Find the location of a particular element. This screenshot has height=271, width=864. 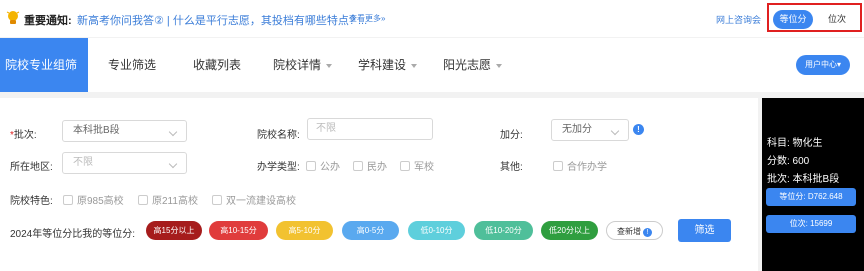

check-new-button: 查新增! is located at coordinates (634, 230).